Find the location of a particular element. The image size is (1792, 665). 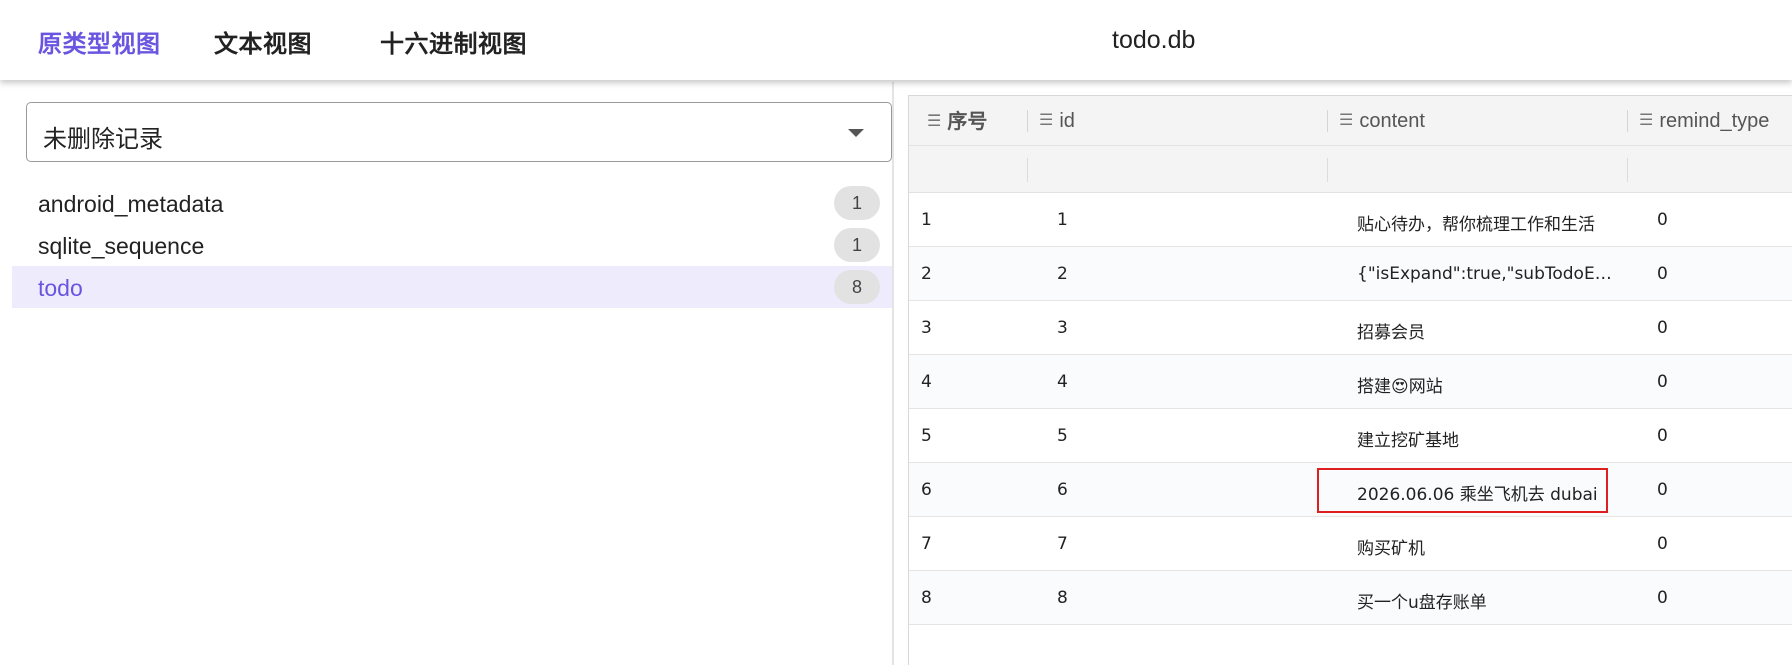

cell-id: 4 is located at coordinates (1062, 382).